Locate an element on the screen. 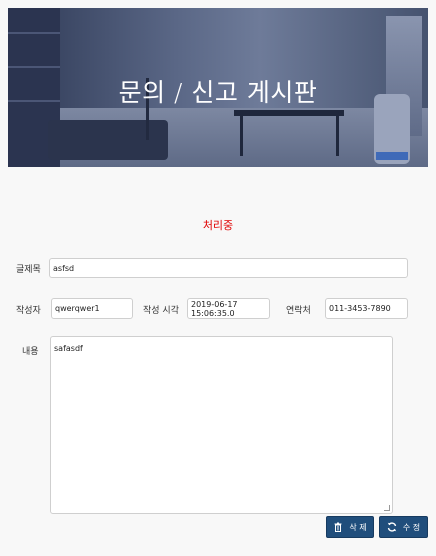 The image size is (436, 556). banner-table is located at coordinates (289, 113).